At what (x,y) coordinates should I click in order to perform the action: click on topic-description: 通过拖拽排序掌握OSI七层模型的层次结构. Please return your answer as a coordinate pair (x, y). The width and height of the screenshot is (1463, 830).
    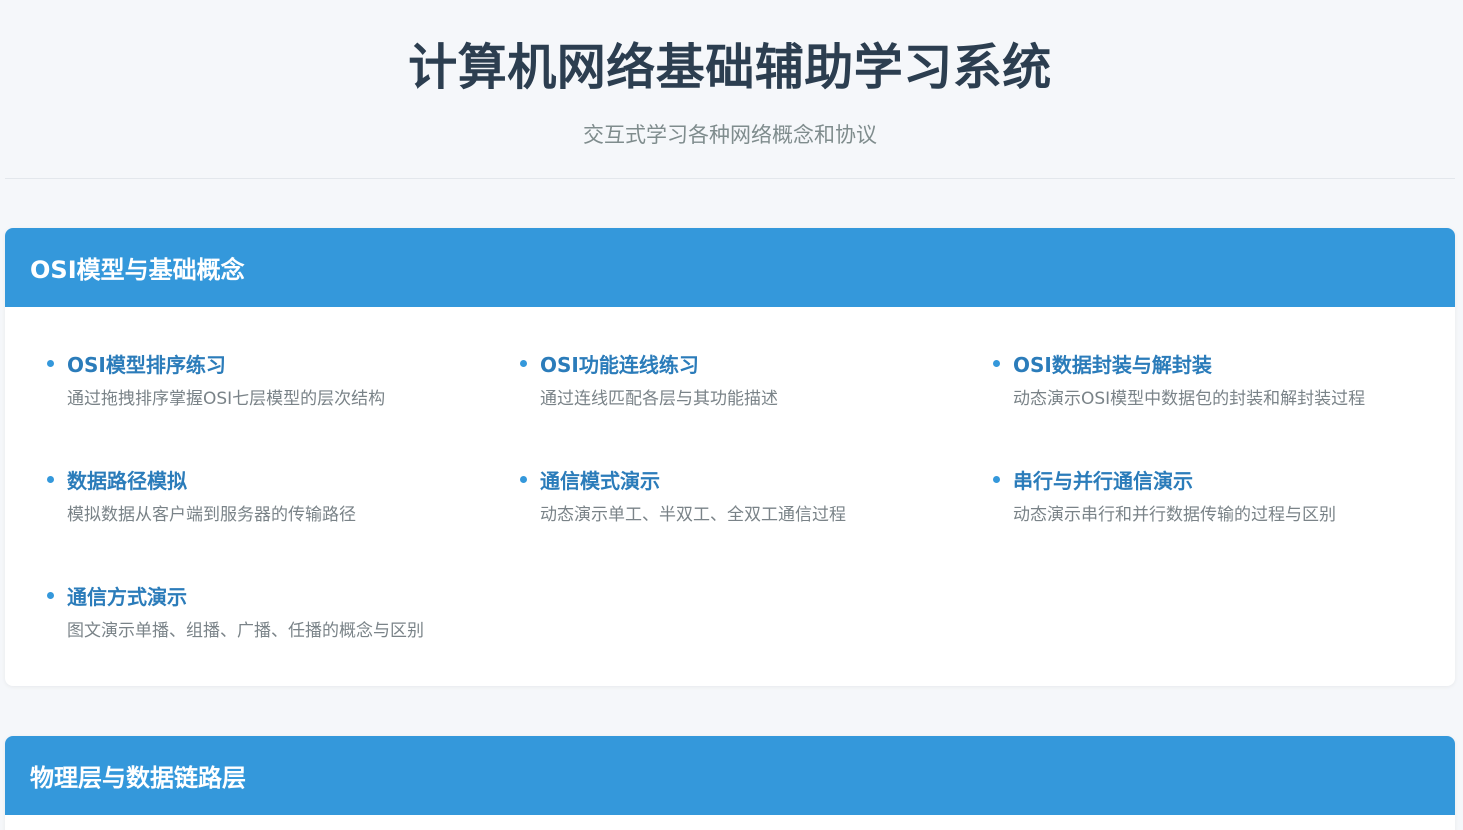
    Looking at the image, I should click on (226, 399).